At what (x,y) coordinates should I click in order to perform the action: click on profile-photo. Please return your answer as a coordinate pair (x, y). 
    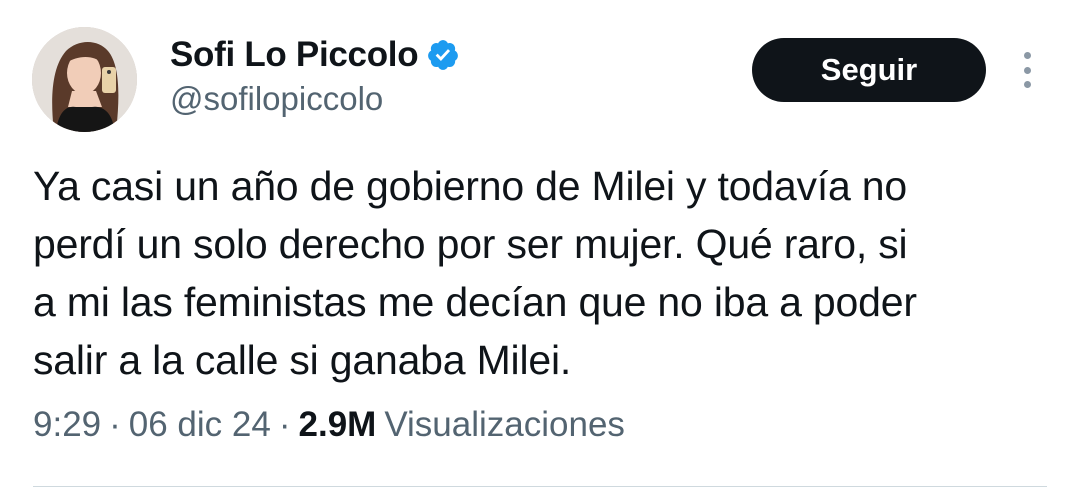
    Looking at the image, I should click on (84, 79).